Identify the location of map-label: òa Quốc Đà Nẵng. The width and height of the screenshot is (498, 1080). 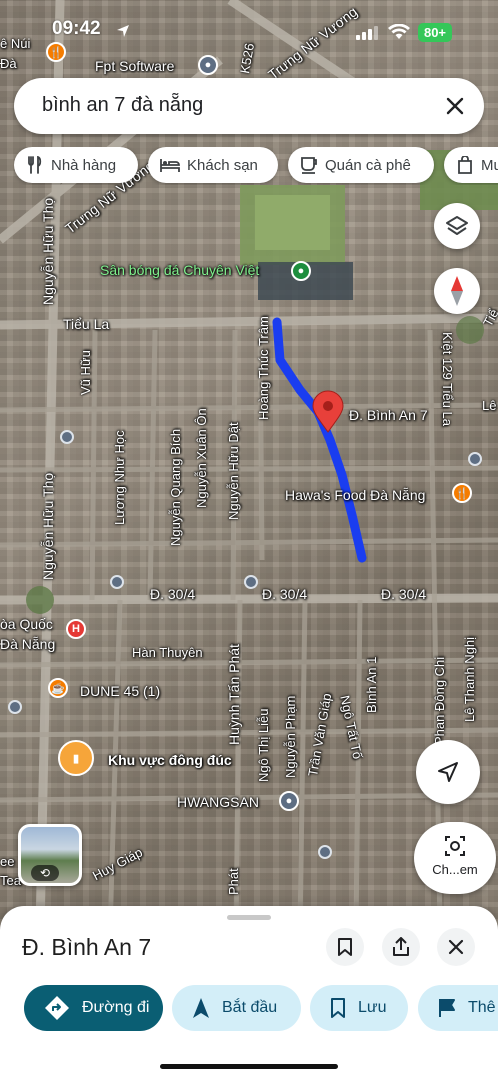
(28, 634).